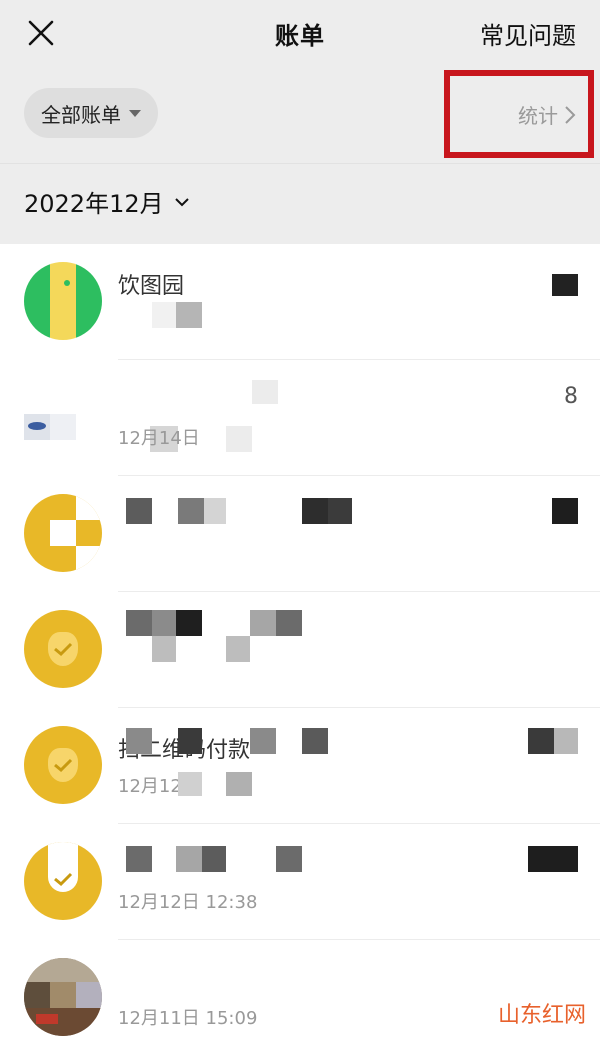 This screenshot has height=1037, width=600. I want to click on faq-link: 常见问题, so click(528, 33).